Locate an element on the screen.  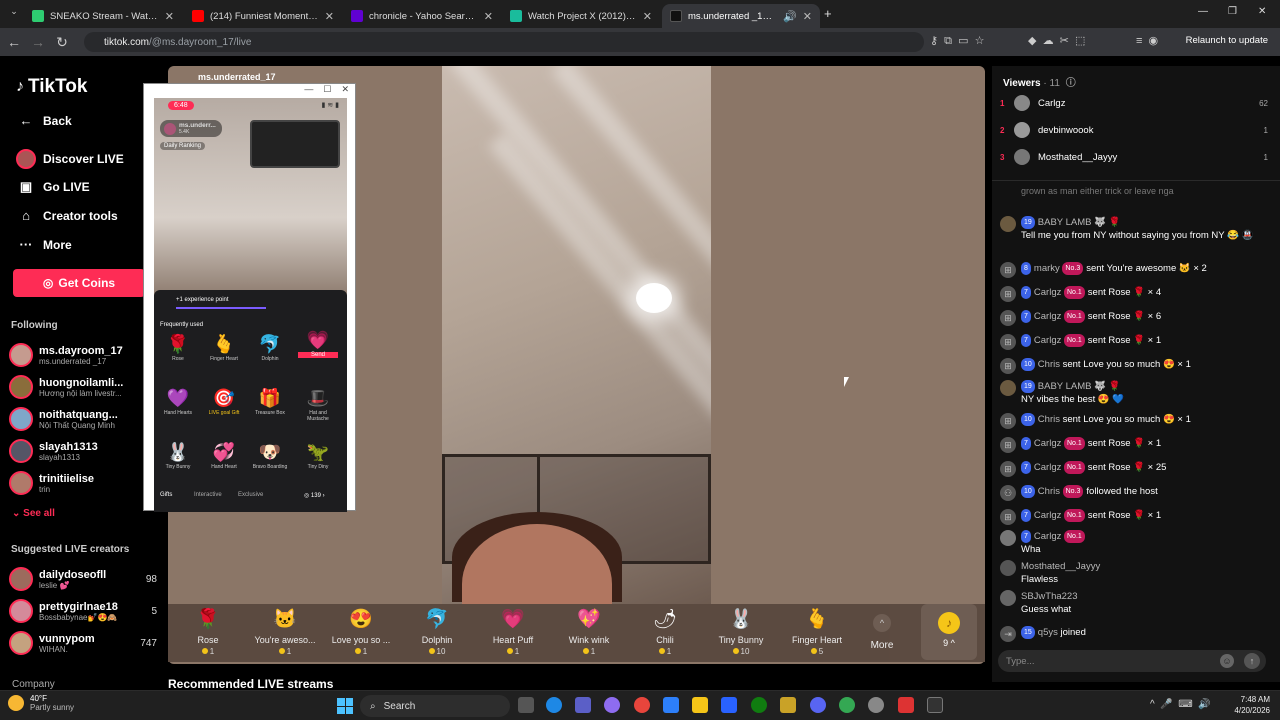
see-all-link: ⌄ See all is located at coordinates (33, 513).